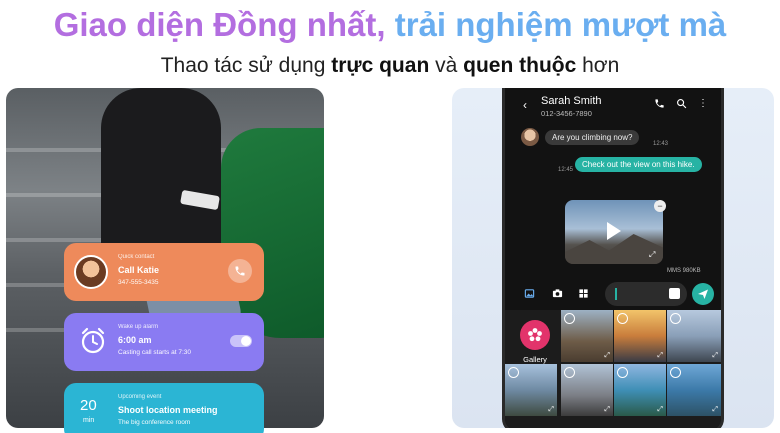 This screenshot has width=780, height=433. Describe the element at coordinates (674, 293) in the screenshot. I see `sticker-icon` at that location.